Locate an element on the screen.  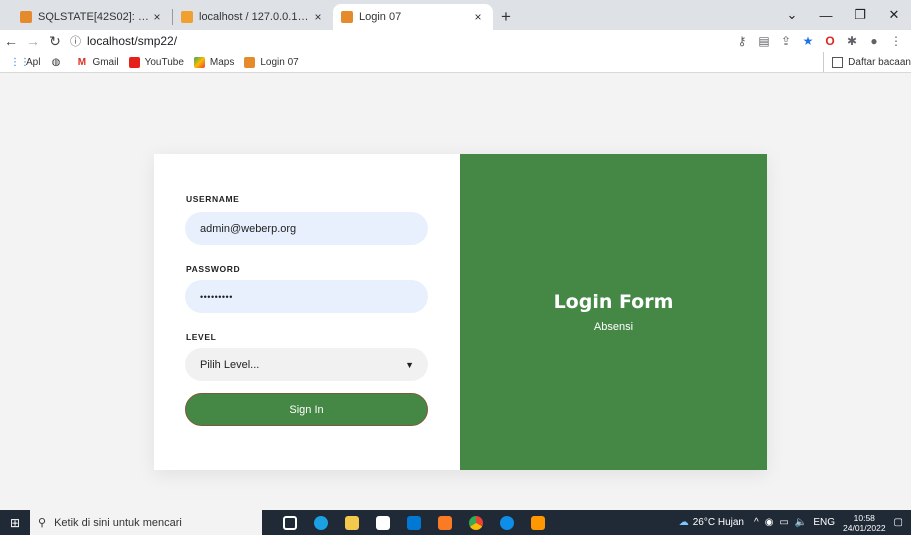
tab-title: localhost / 127.0.0.1 / absensi2 / is located at coordinates (255, 17).